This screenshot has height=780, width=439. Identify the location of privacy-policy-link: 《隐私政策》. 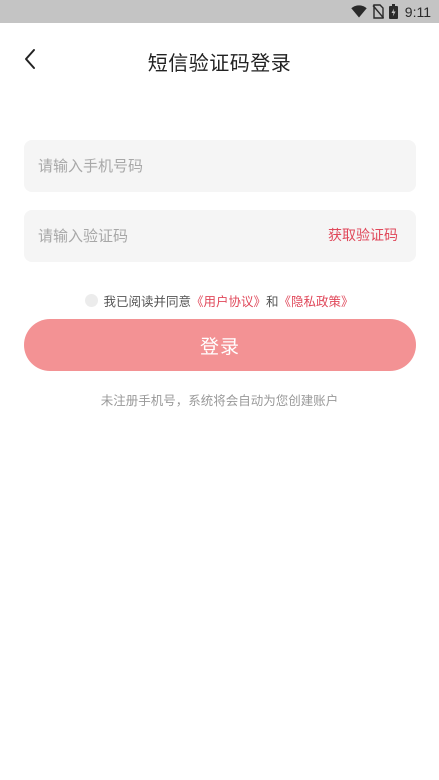
(316, 300).